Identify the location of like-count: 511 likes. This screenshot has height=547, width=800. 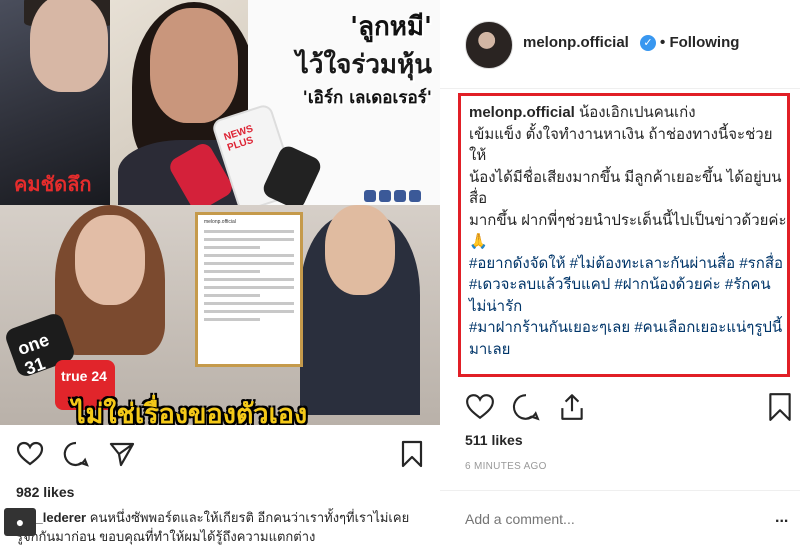
(494, 440).